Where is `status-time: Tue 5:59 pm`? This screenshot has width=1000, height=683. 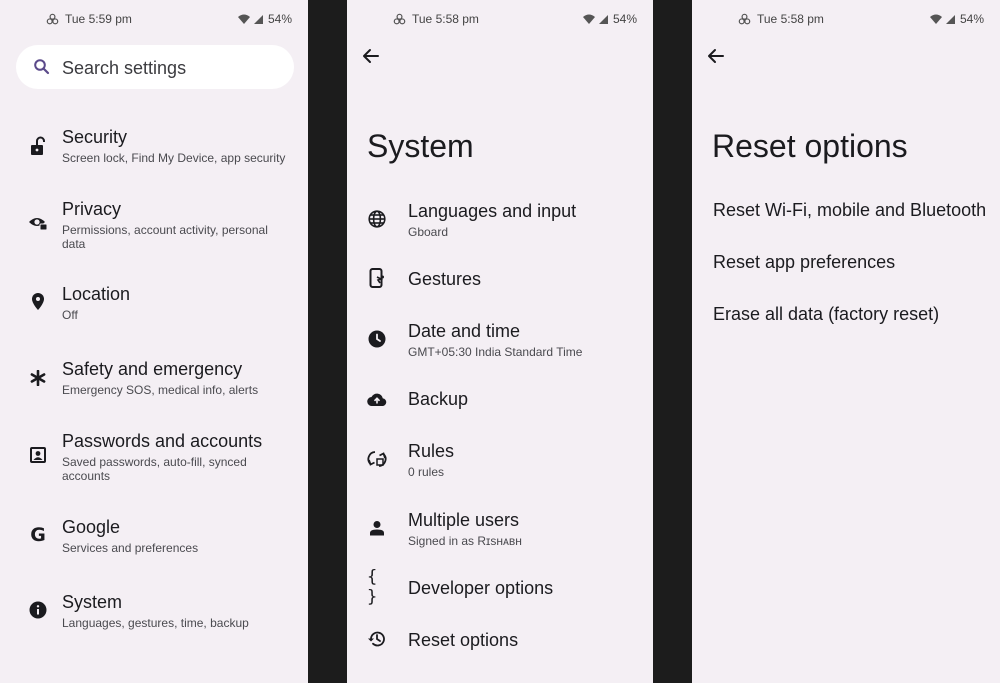
status-time: Tue 5:59 pm is located at coordinates (98, 19).